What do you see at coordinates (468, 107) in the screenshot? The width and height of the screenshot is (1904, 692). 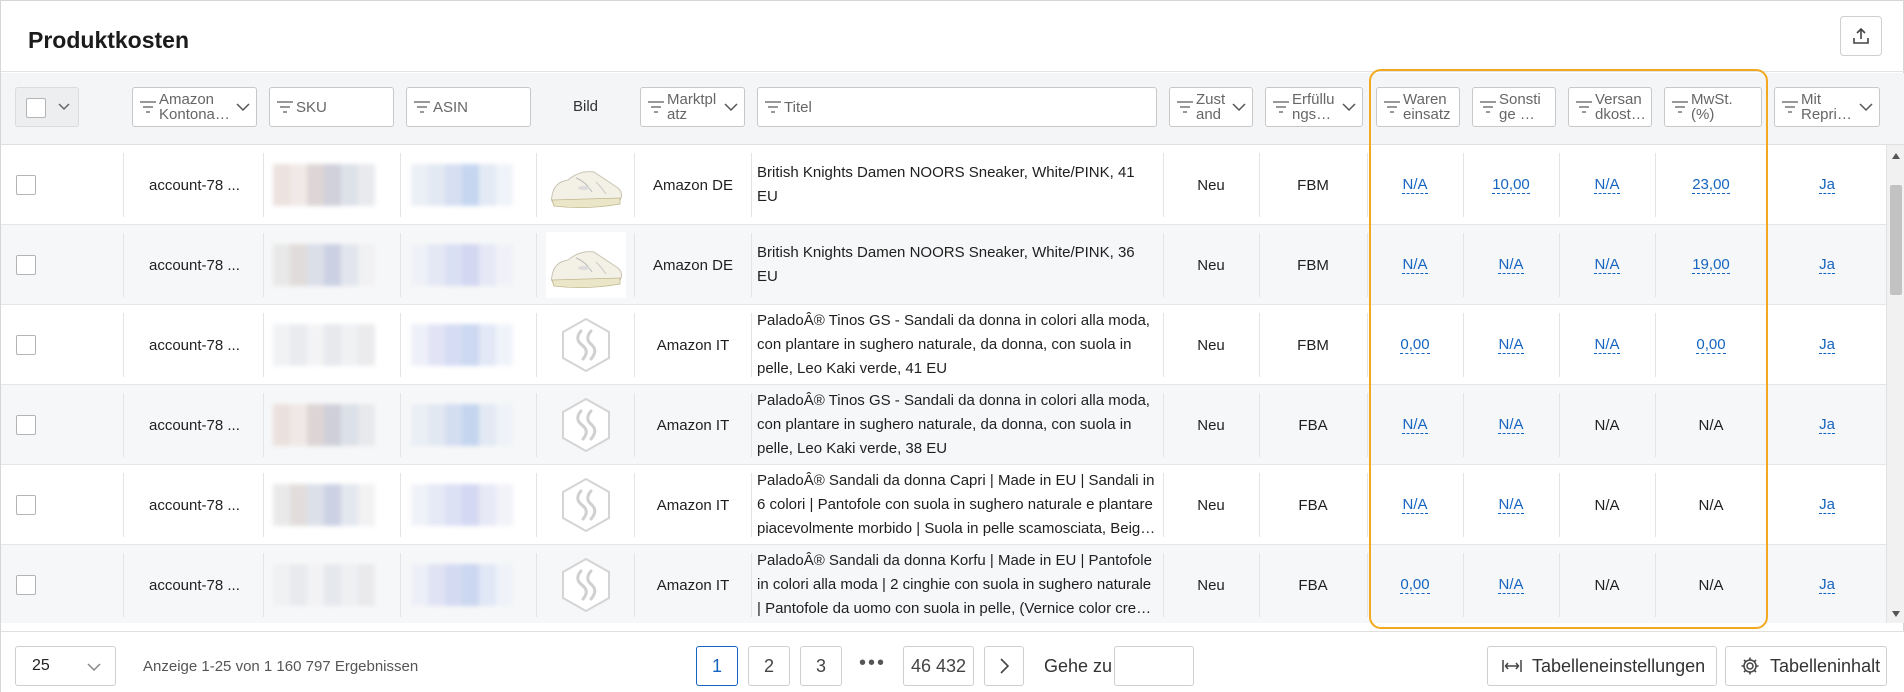 I see `filter-asin: ASIN` at bounding box center [468, 107].